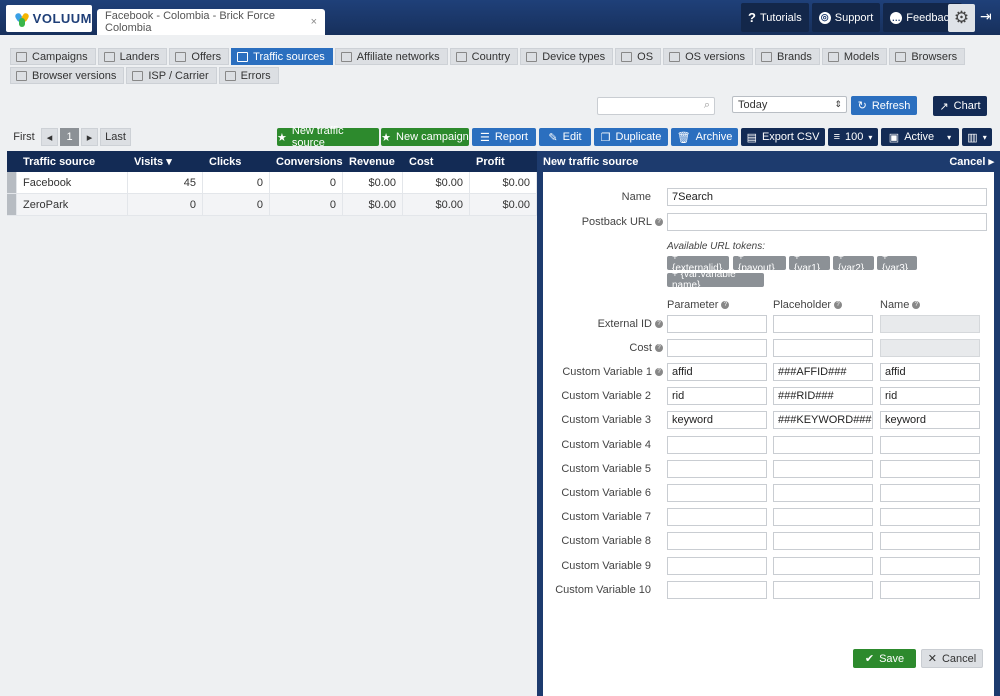 Image resolution: width=1000 pixels, height=696 pixels. Describe the element at coordinates (823, 396) in the screenshot. I see `placeholder-input: ###RID###` at that location.